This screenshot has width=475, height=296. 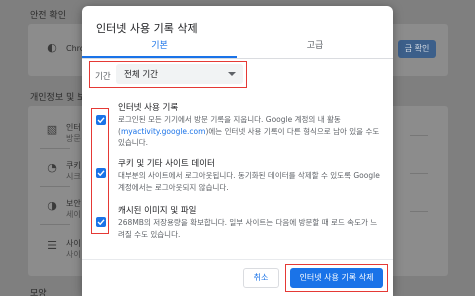 What do you see at coordinates (52, 167) in the screenshot?
I see `cookie-icon: ◔` at bounding box center [52, 167].